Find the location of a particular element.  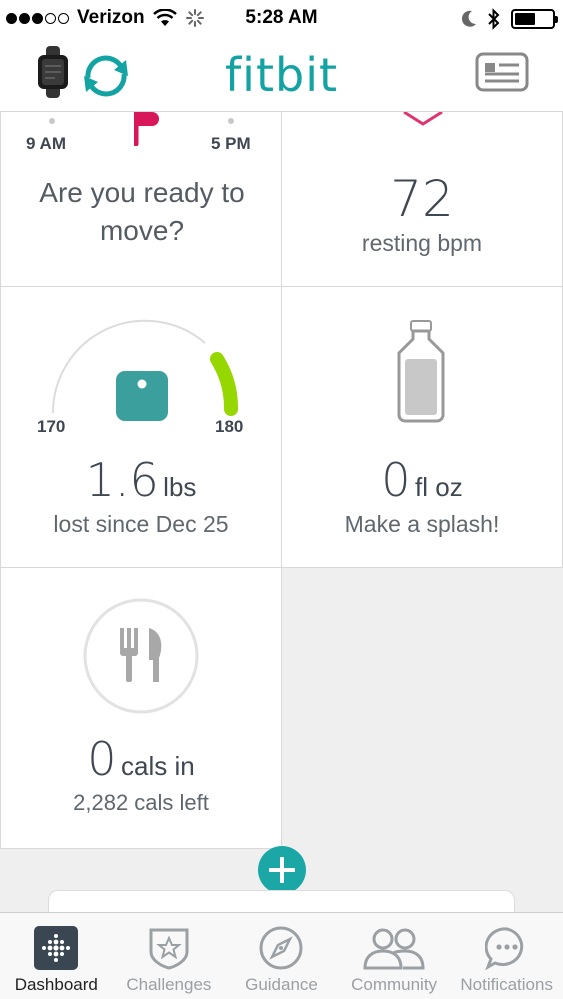

water-value-row: 0 fl oz is located at coordinates (422, 480).